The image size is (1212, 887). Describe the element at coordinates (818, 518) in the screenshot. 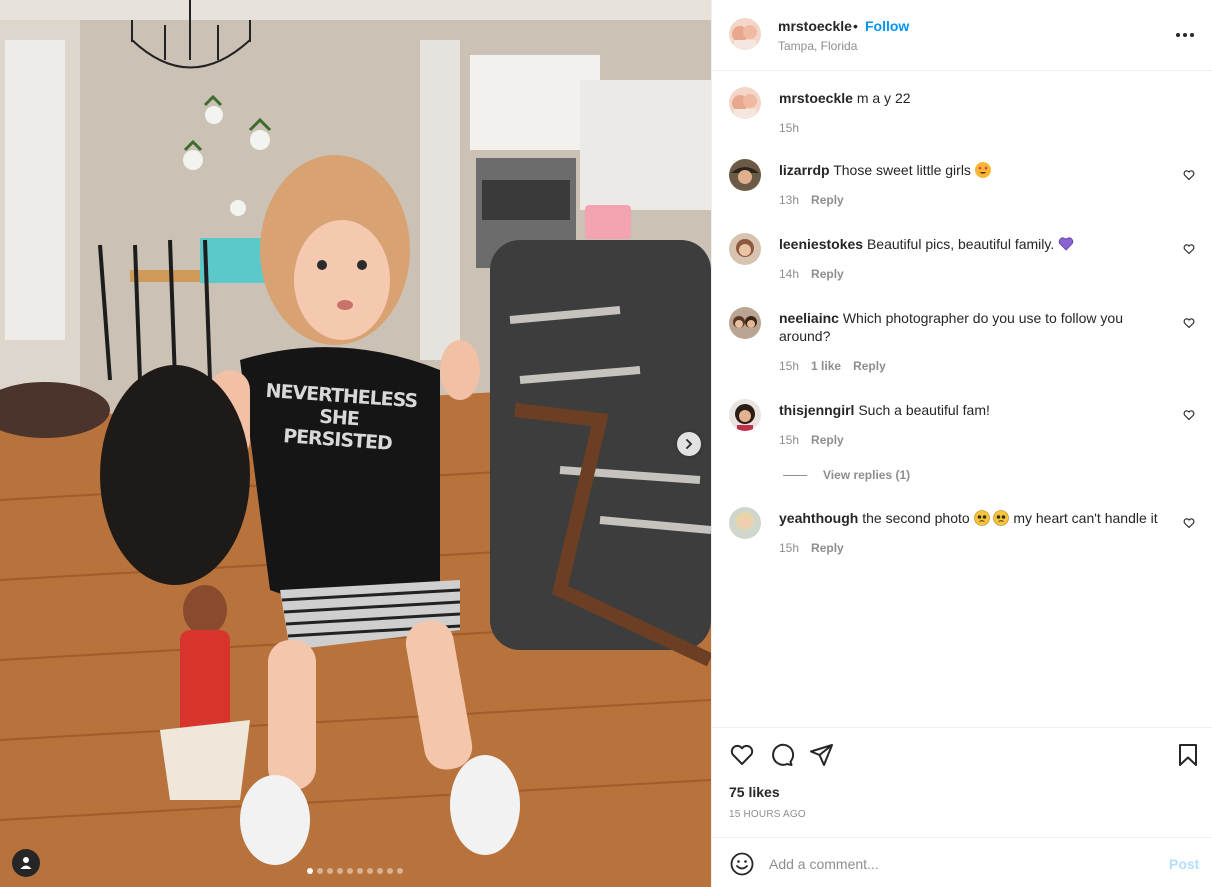

I see `comment-username: yeahthough` at that location.